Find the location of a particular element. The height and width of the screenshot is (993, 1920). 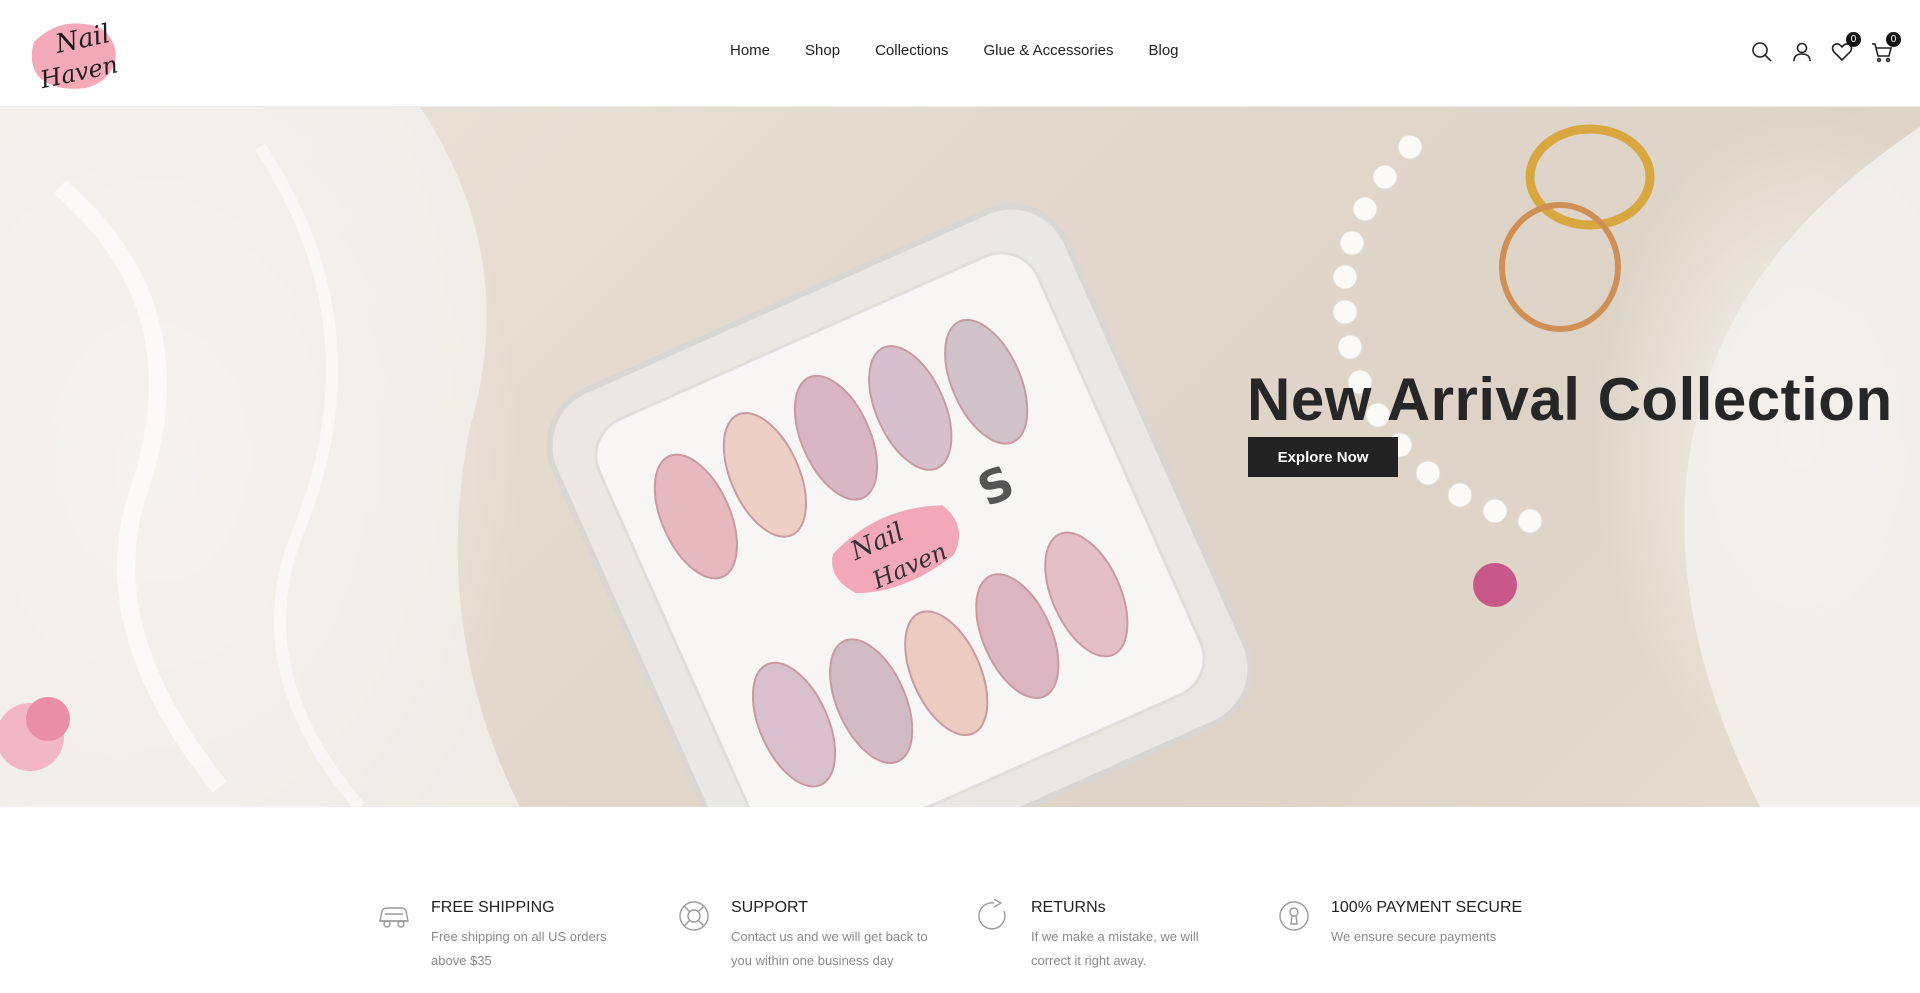

search-icon is located at coordinates (1762, 52).